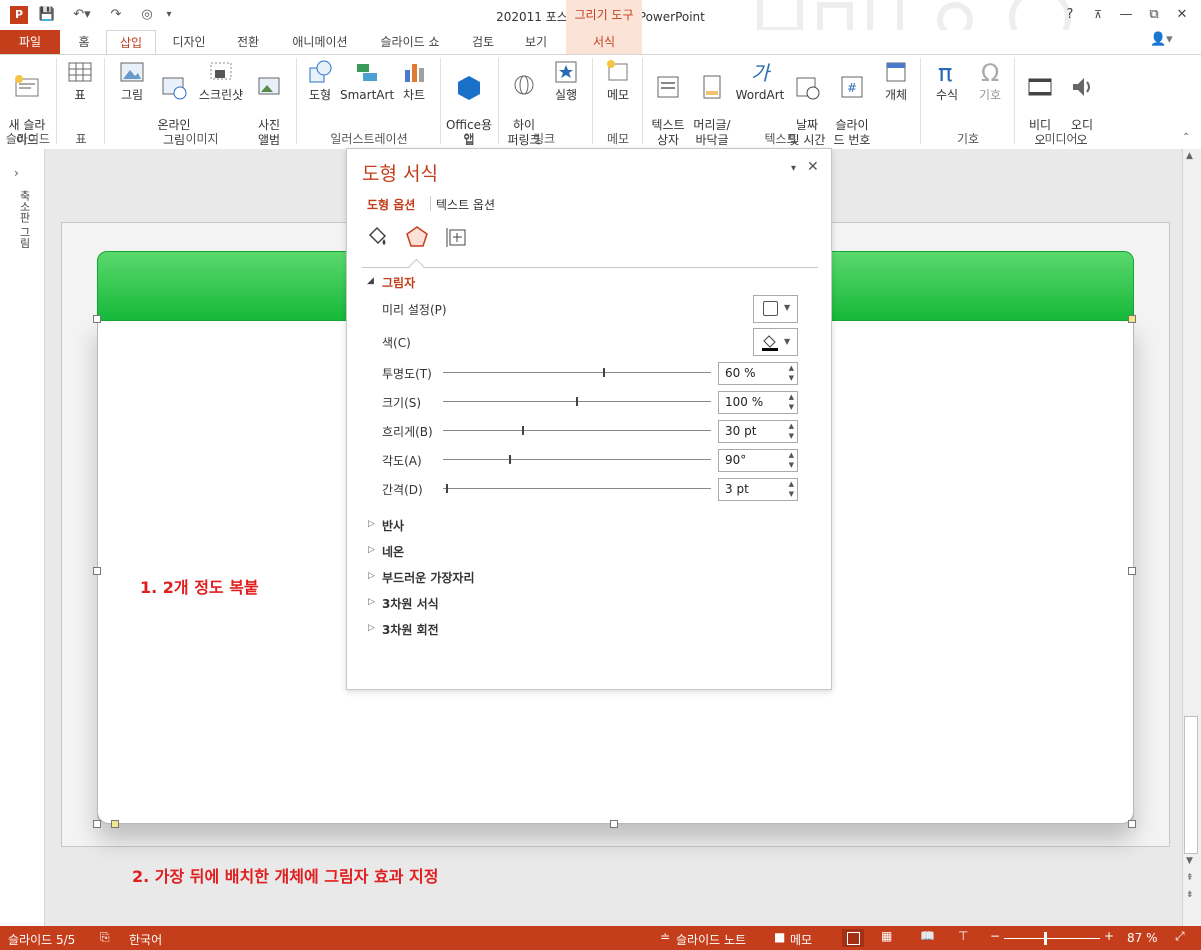 The image size is (1201, 950). I want to click on tab-format: 서식, so click(604, 42).